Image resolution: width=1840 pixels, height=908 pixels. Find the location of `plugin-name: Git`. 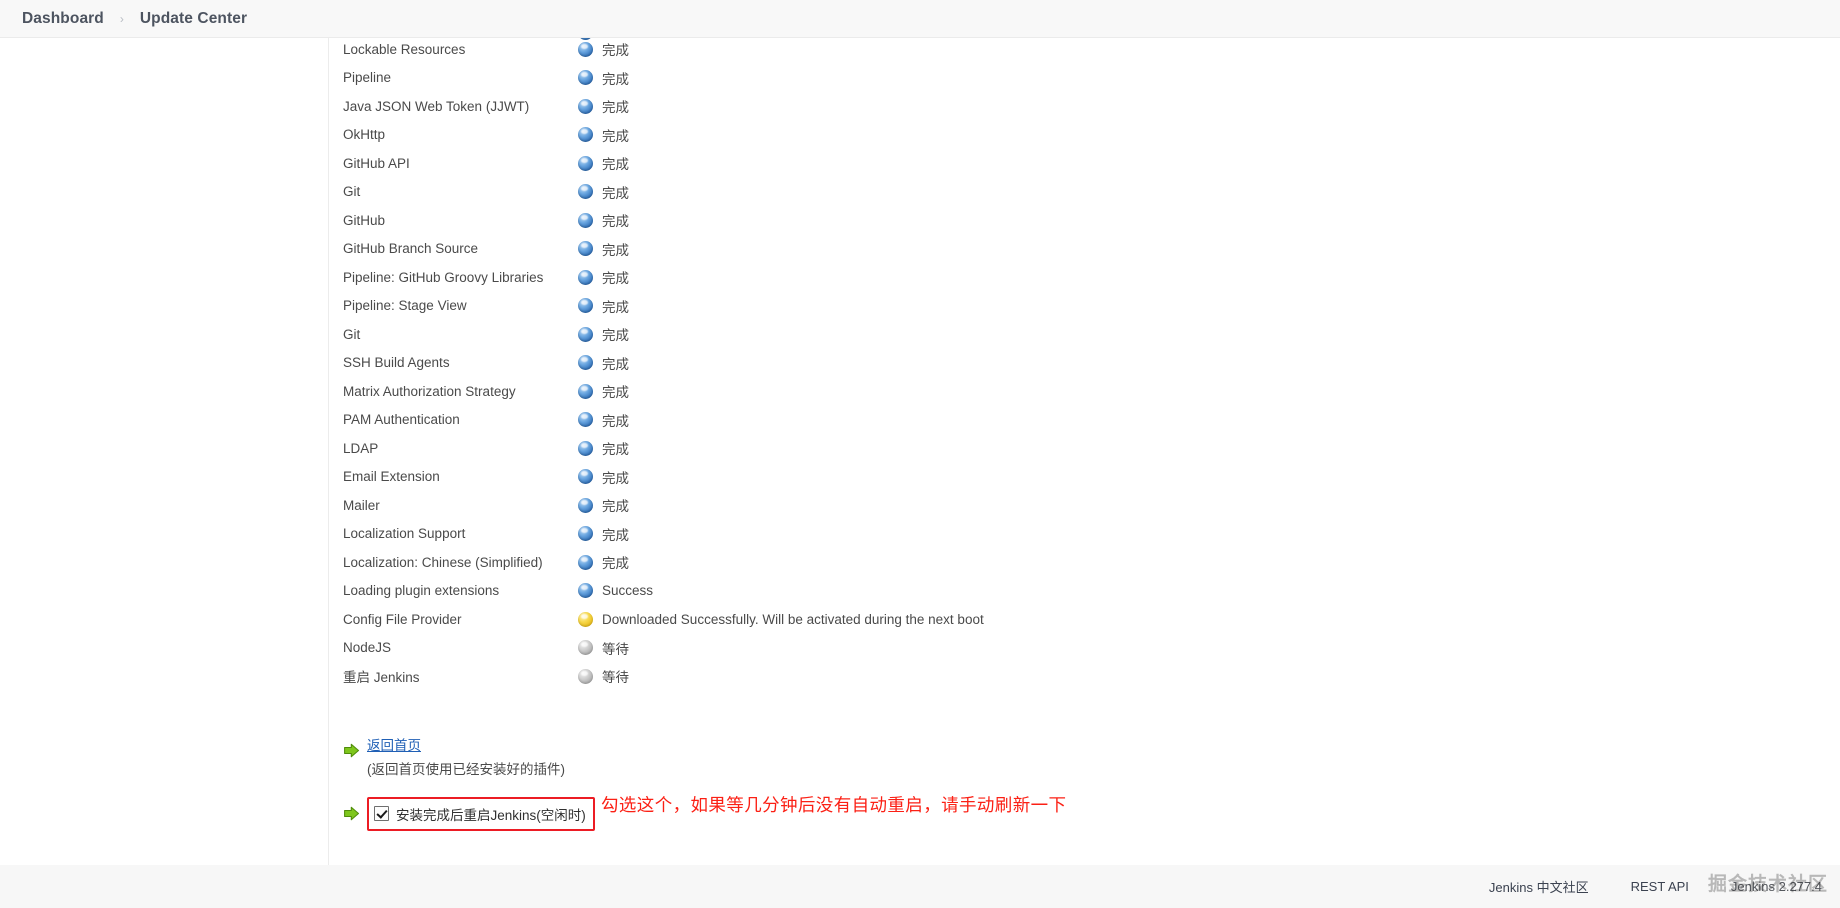

plugin-name: Git is located at coordinates (352, 334).